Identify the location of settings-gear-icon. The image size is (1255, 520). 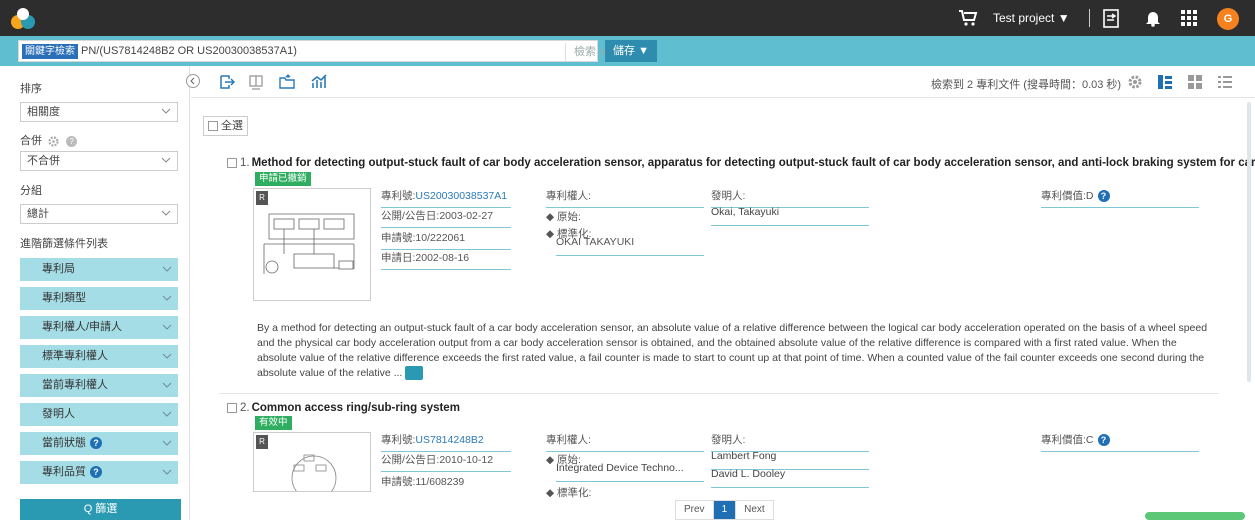
(1135, 82).